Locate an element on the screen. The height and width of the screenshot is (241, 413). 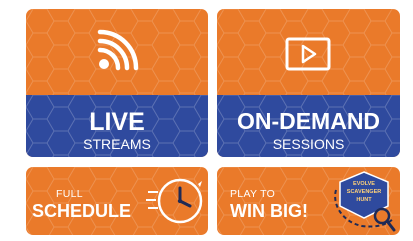
badge-line3: HUNT is located at coordinates (364, 200).